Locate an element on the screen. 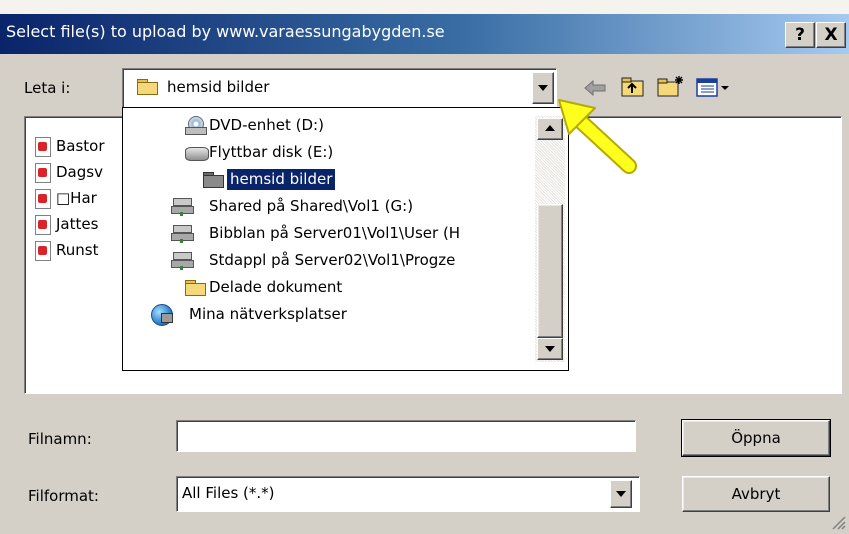  top-strip is located at coordinates (424, 7).